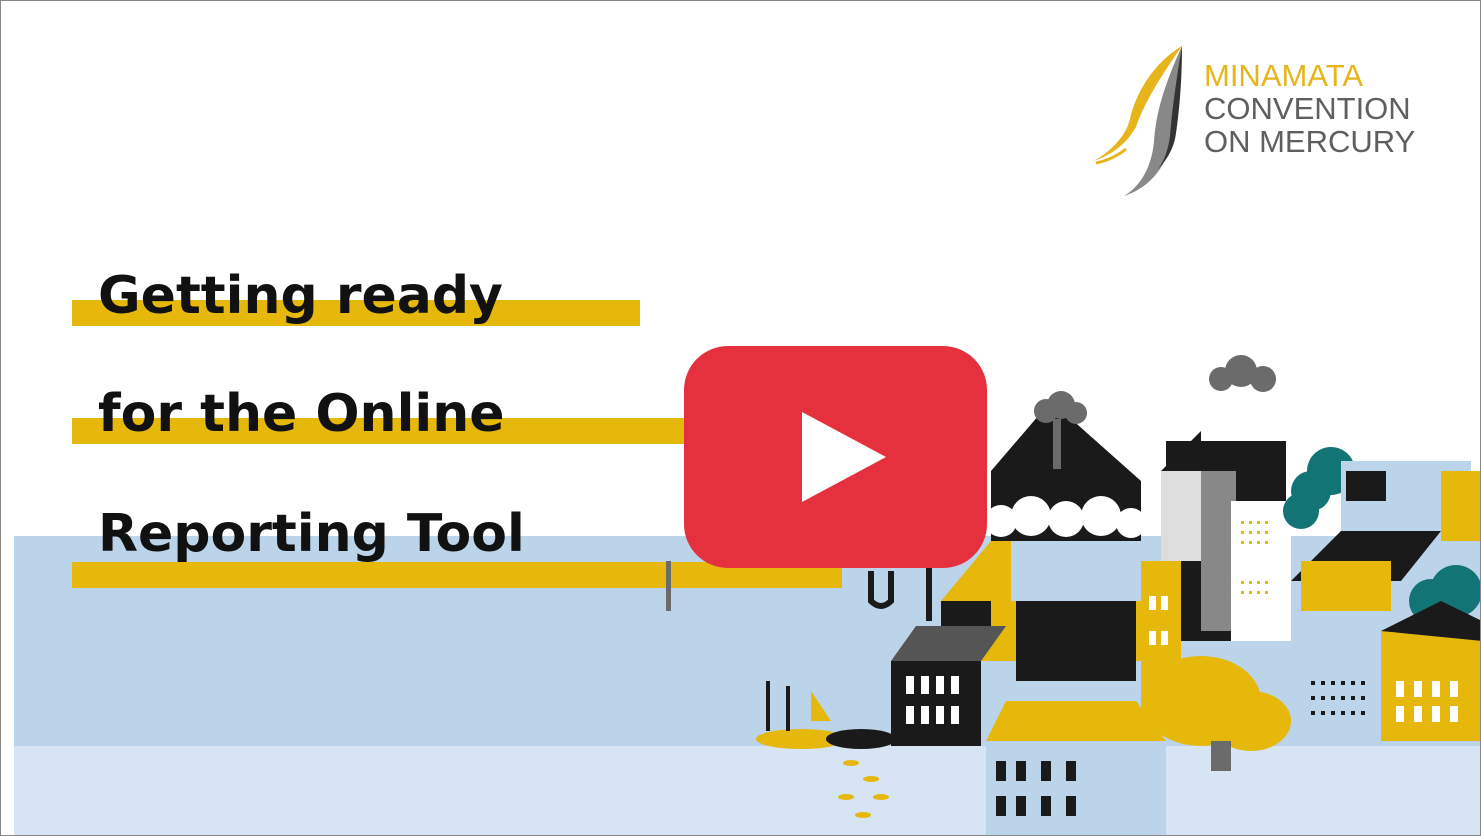  Describe the element at coordinates (1284, 75) in the screenshot. I see `logo-line-1: MINAMATA` at that location.